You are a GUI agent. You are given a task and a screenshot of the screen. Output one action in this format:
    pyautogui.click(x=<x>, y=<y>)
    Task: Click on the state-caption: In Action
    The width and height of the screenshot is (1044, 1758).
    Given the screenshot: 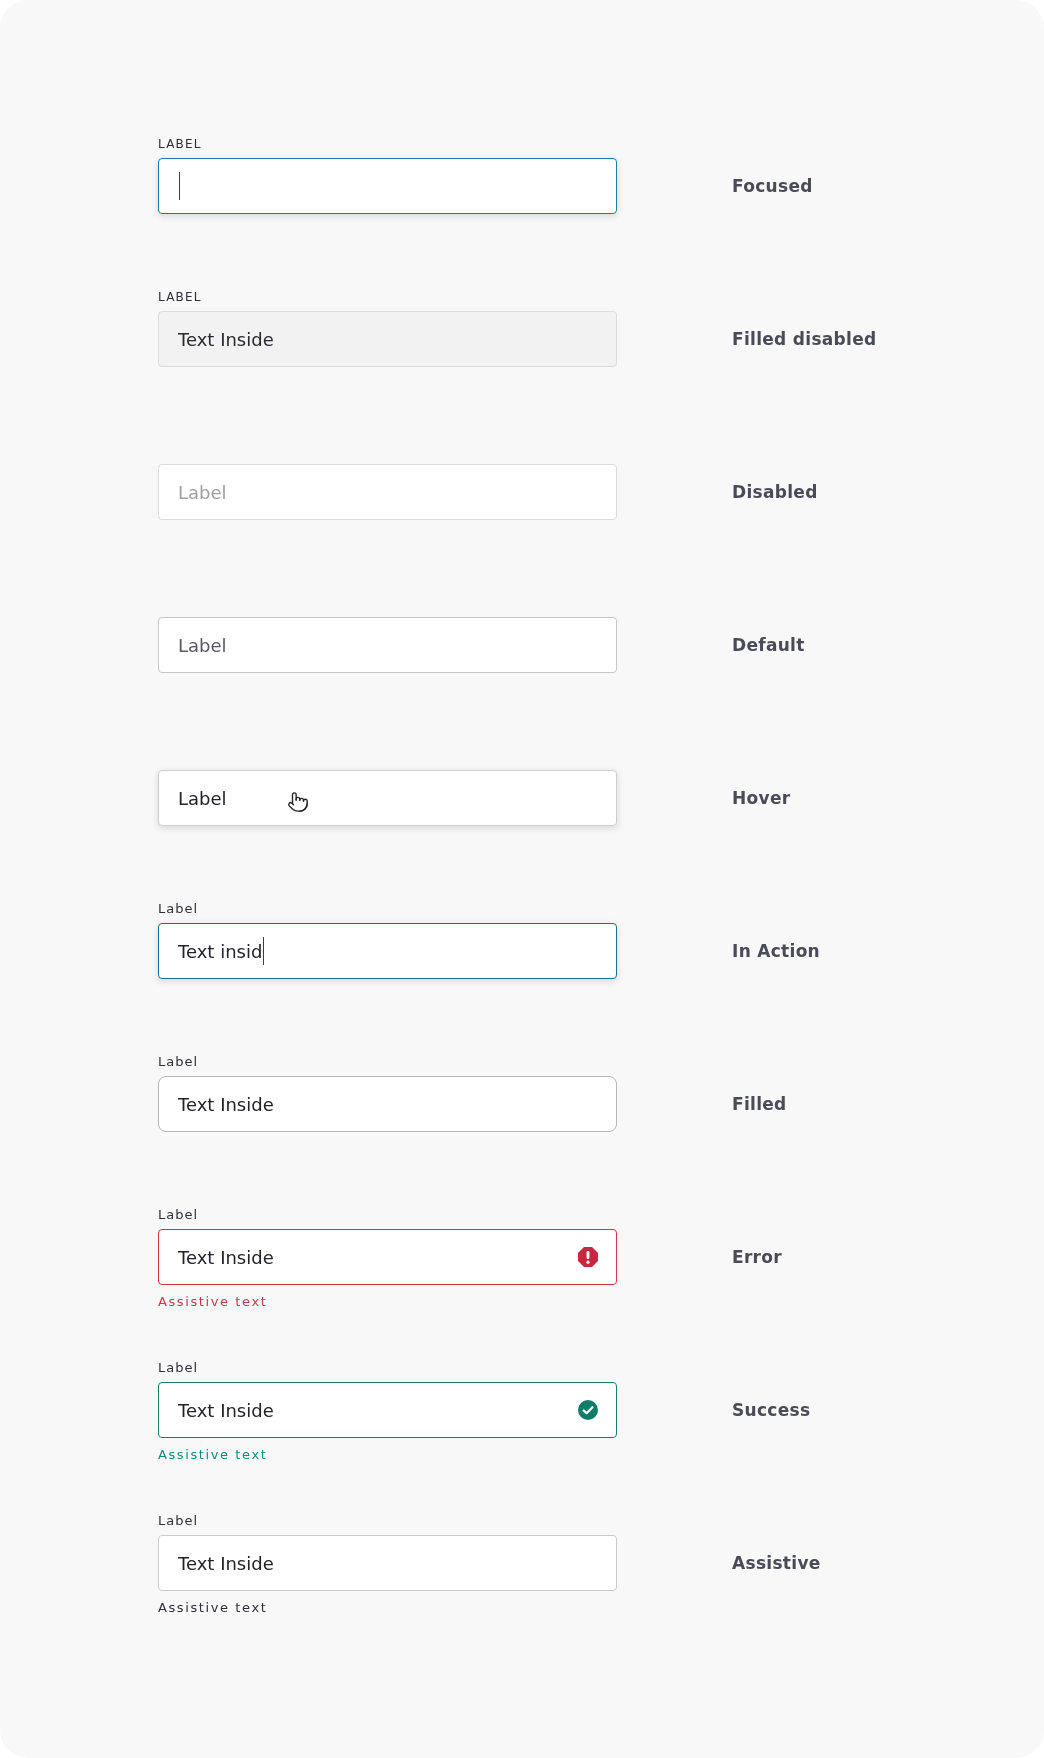 What is the action you would take?
    pyautogui.click(x=776, y=951)
    